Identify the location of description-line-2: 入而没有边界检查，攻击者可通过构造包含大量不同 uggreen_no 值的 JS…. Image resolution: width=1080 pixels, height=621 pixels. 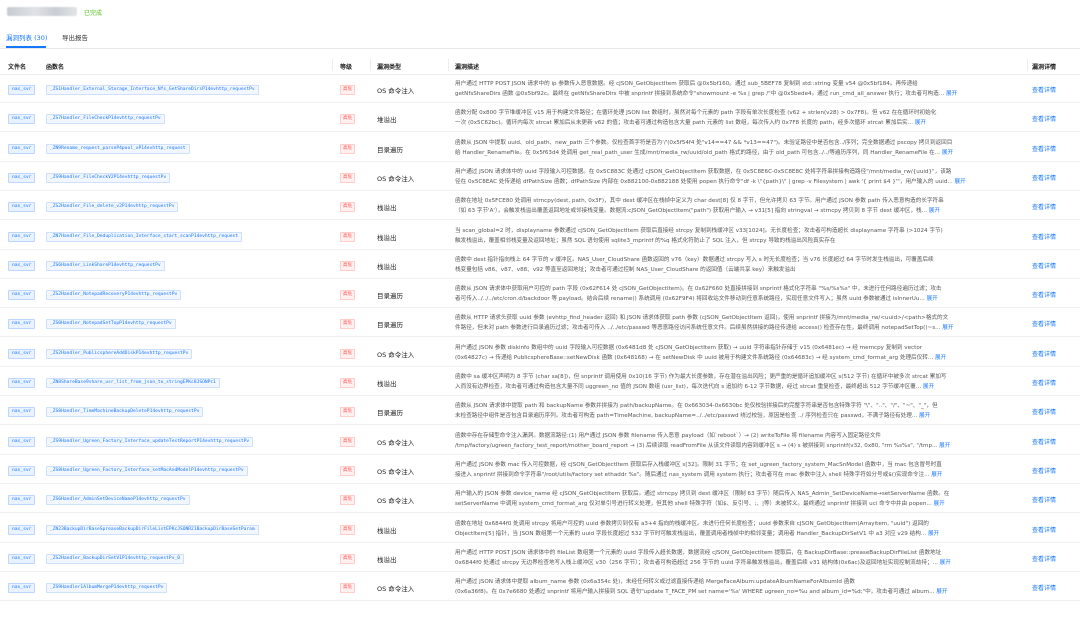
(740, 387).